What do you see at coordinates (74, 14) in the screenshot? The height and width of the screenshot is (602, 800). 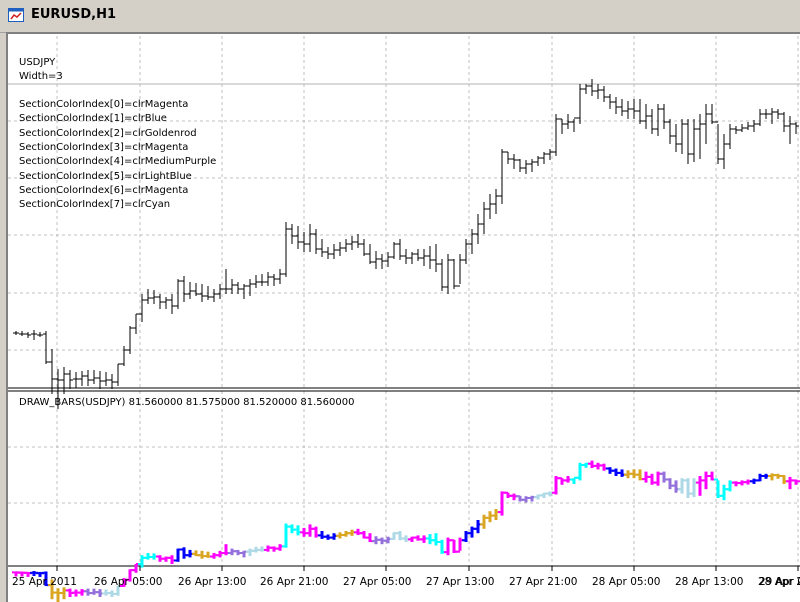 I see `window-title: EURUSD,H1` at bounding box center [74, 14].